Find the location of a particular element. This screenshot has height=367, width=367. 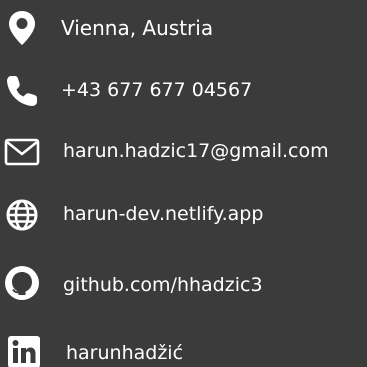

email-link: harun.hadzic17@gmail.com is located at coordinates (196, 151).